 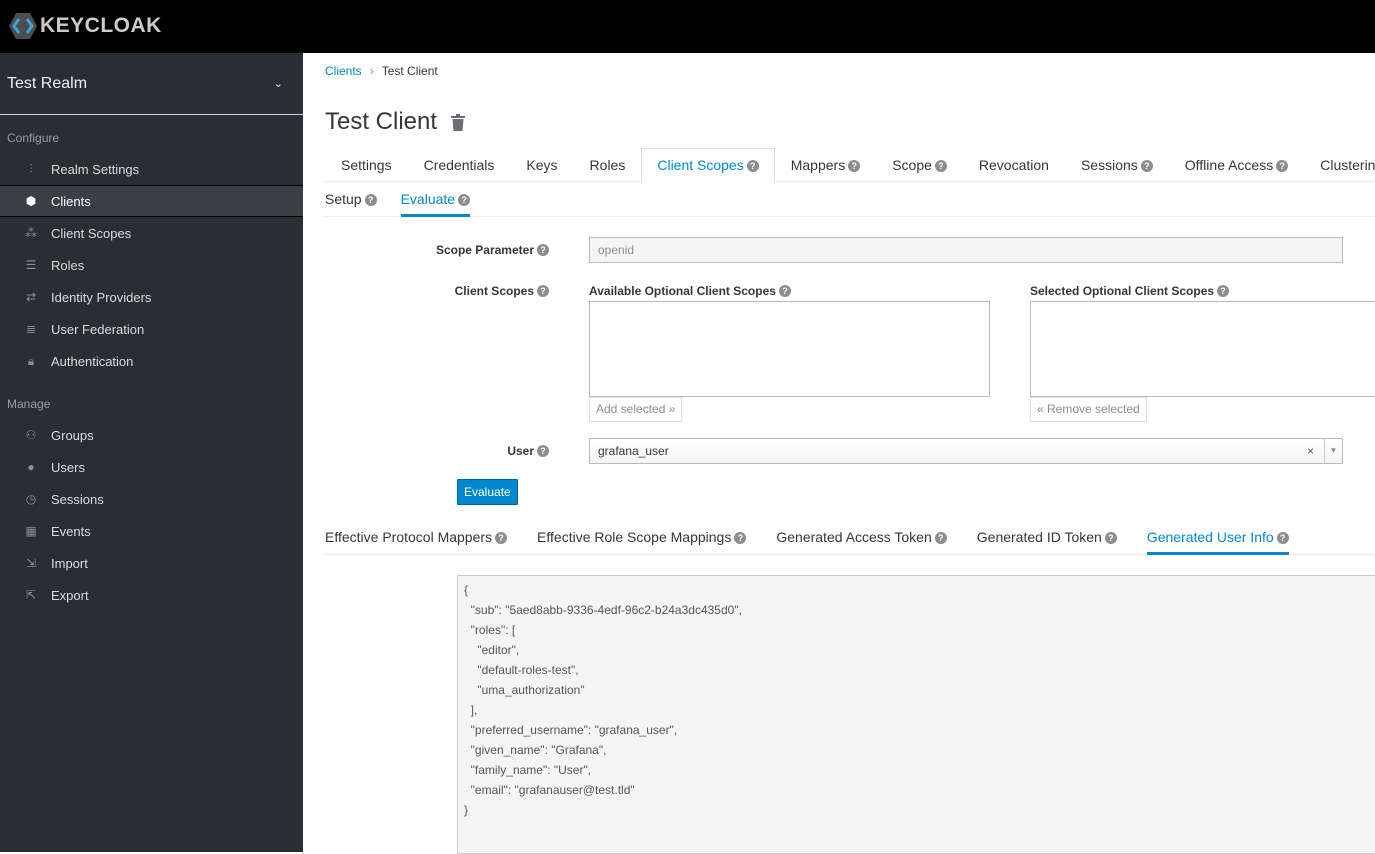 What do you see at coordinates (343, 71) in the screenshot?
I see `breadcrumb-clients-link: Clients` at bounding box center [343, 71].